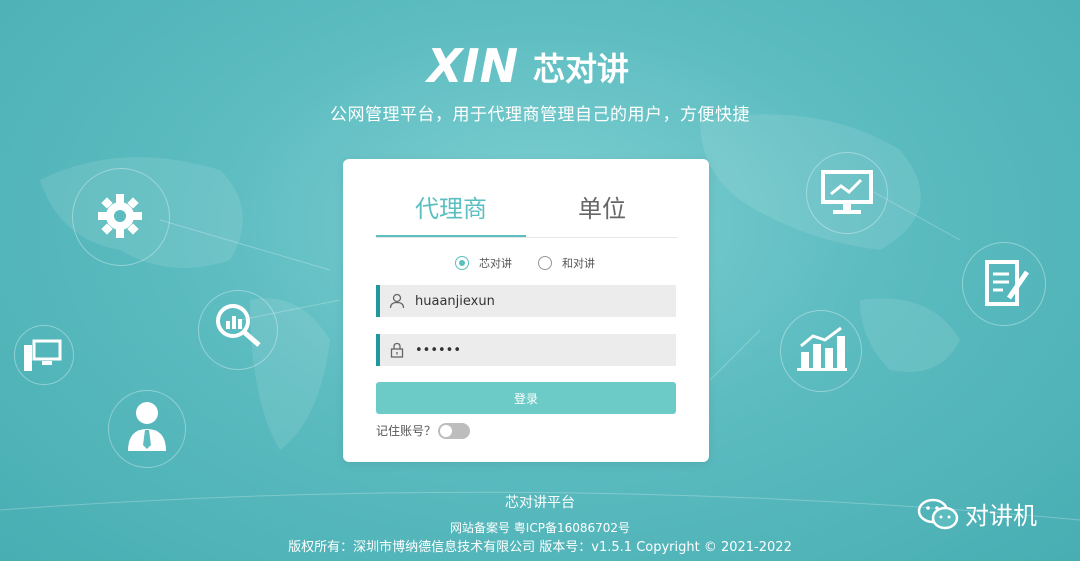 This screenshot has width=1080, height=561. I want to click on radio-xin-intercom: 芯对讲, so click(483, 263).